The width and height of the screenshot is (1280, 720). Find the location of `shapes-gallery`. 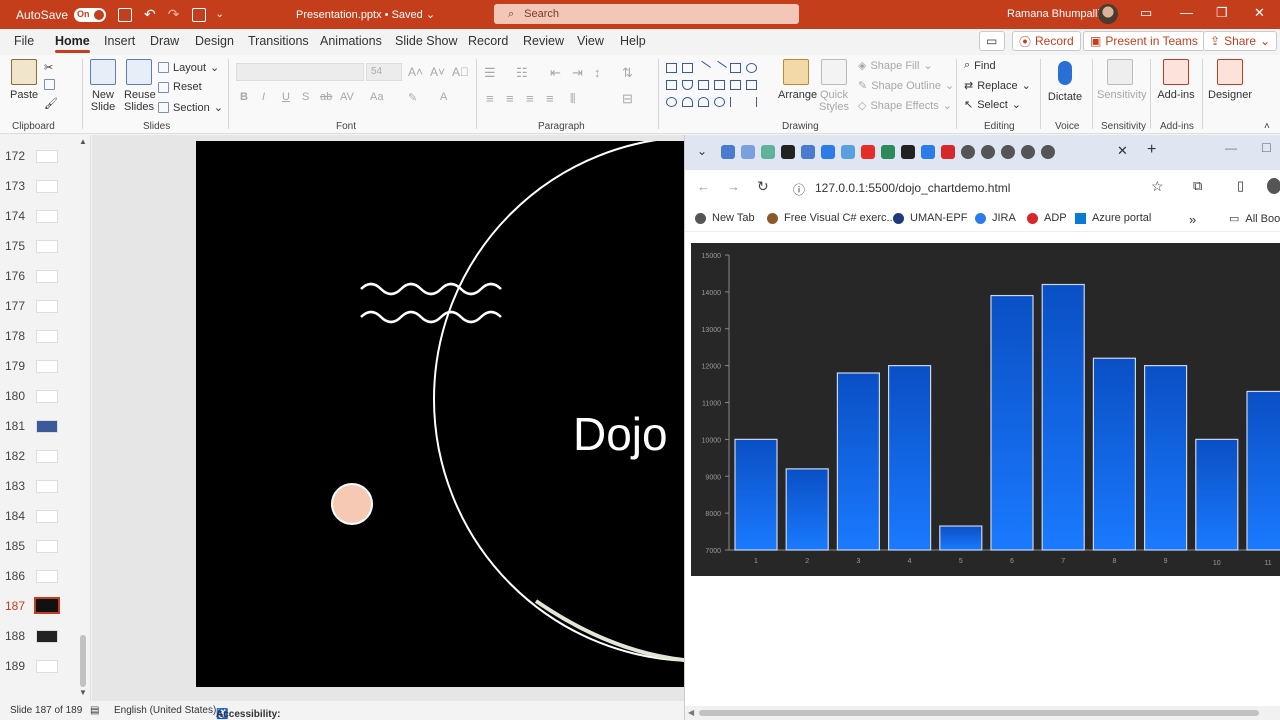

shapes-gallery is located at coordinates (720, 86).